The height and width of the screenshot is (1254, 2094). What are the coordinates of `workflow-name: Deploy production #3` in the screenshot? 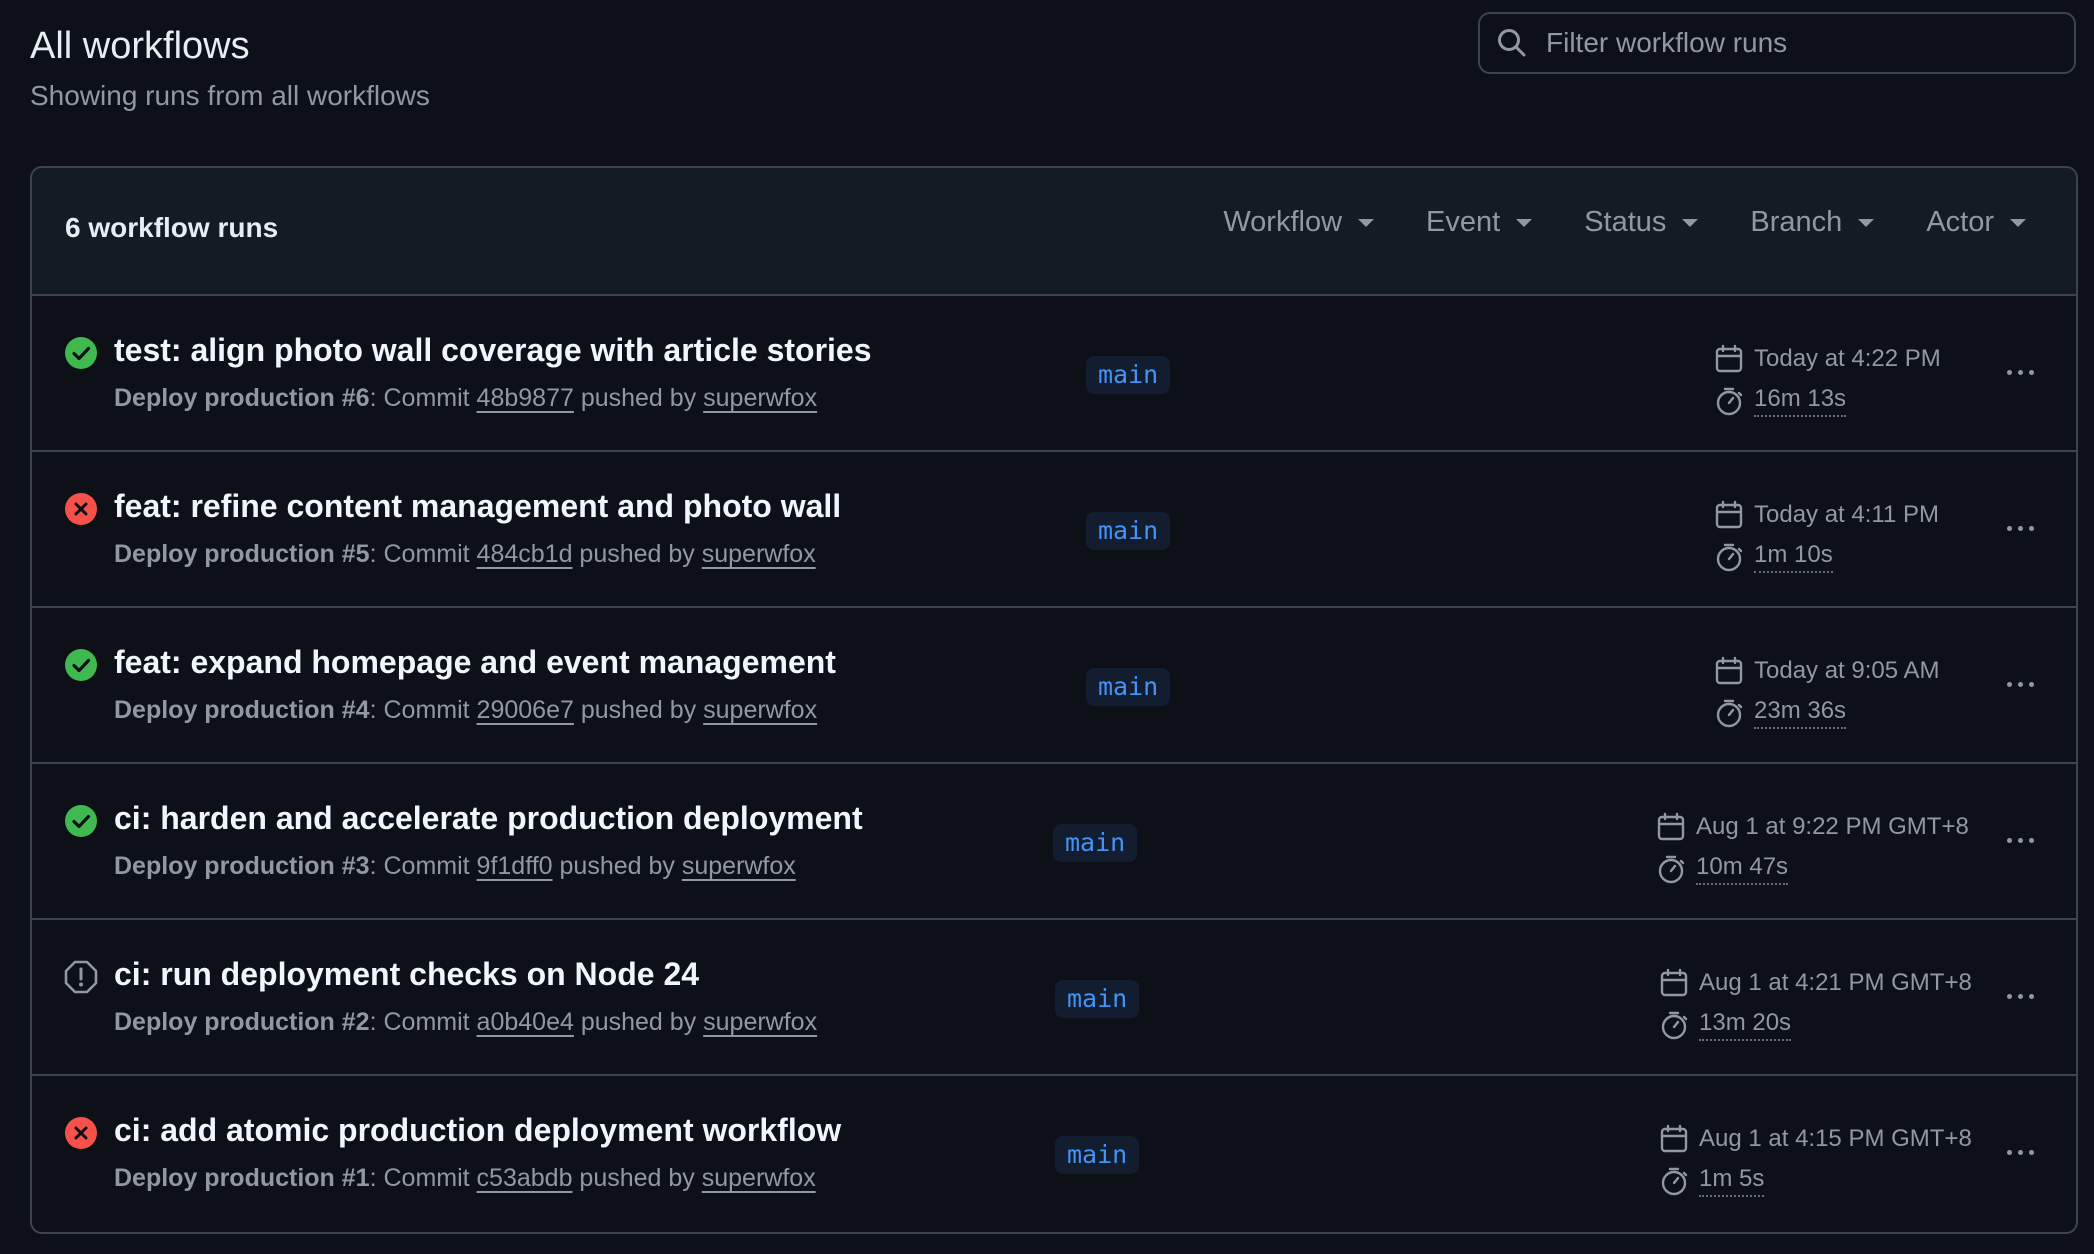 It's located at (242, 866).